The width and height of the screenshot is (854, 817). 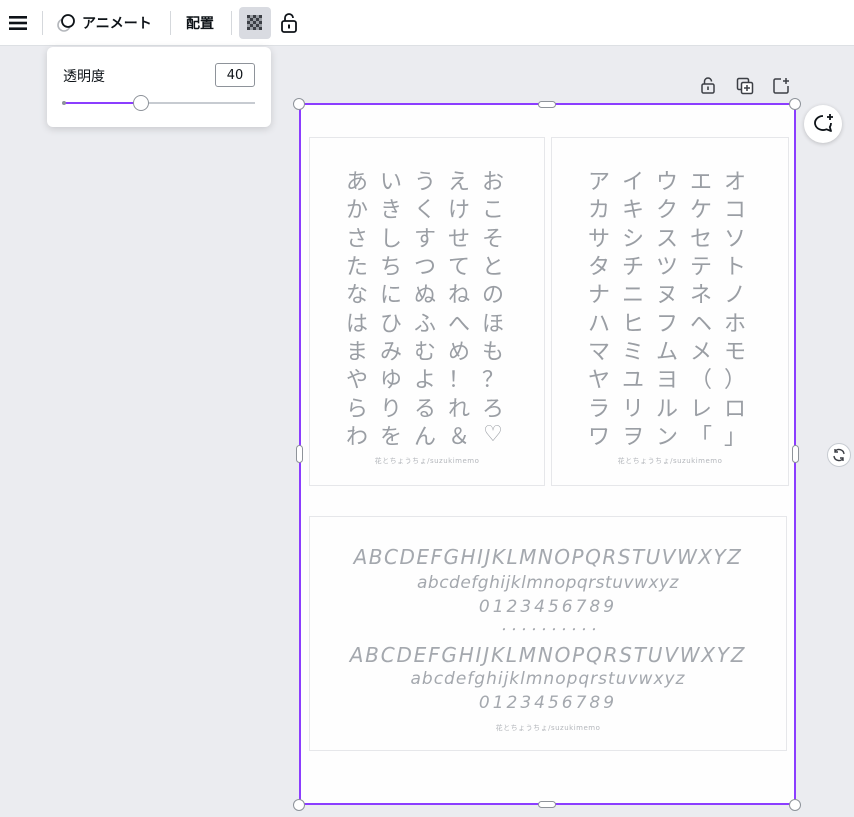 I want to click on katakana-char: ム, so click(x=666, y=352).